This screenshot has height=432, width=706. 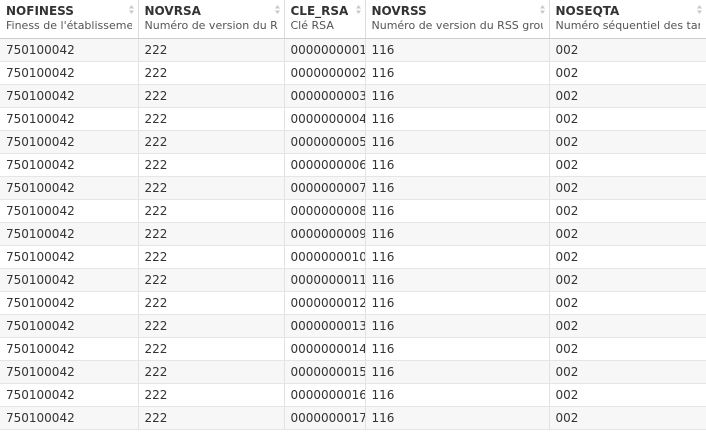 What do you see at coordinates (325, 96) in the screenshot?
I see `cell-cle-rsa: 0000000003` at bounding box center [325, 96].